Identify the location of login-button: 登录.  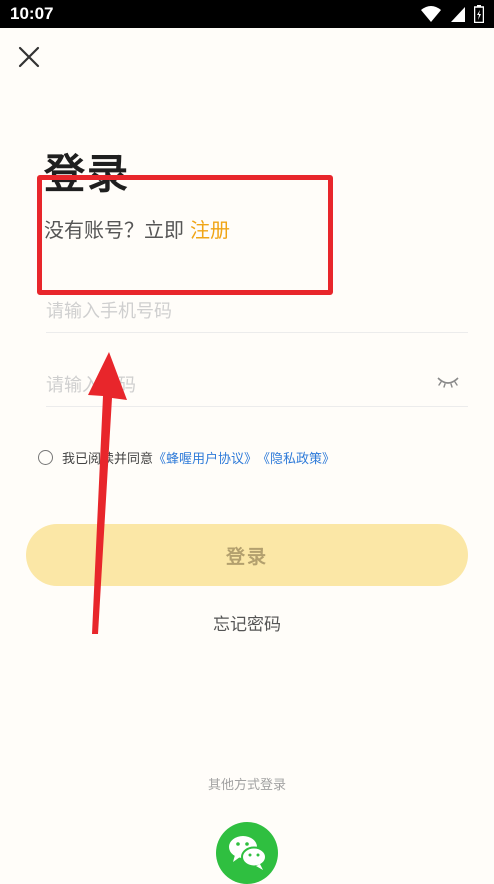
(247, 555).